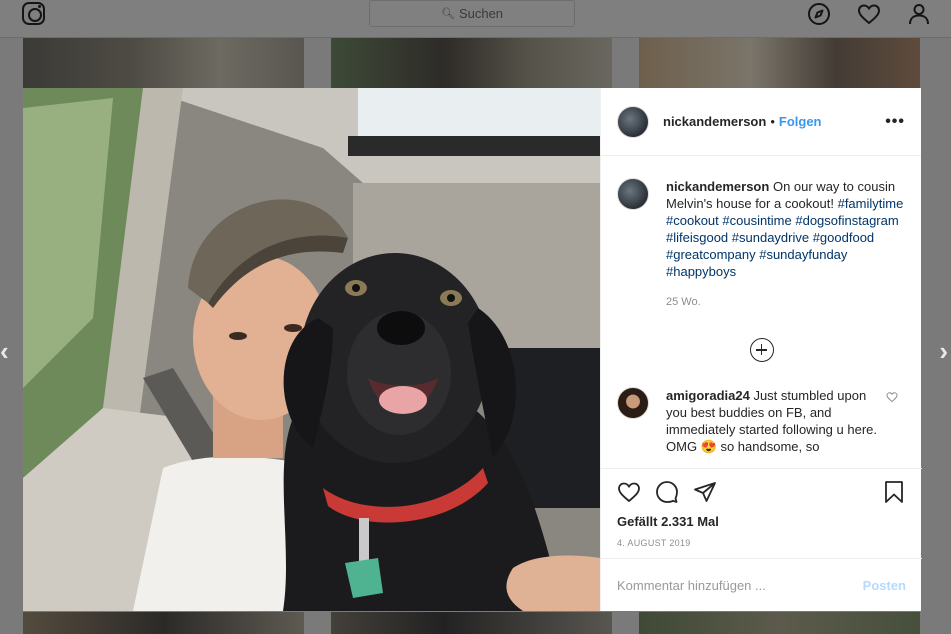  I want to click on post-header: nickandemerson • Folgen •••, so click(761, 122).